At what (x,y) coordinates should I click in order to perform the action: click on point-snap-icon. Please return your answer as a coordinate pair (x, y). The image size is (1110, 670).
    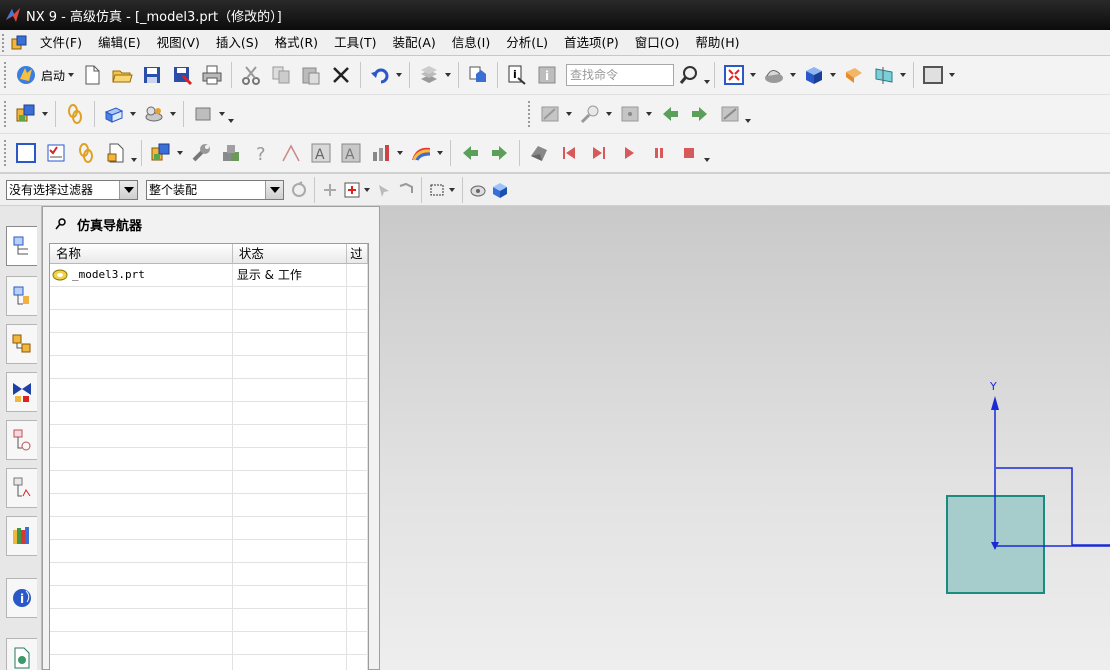
    Looking at the image, I should click on (352, 190).